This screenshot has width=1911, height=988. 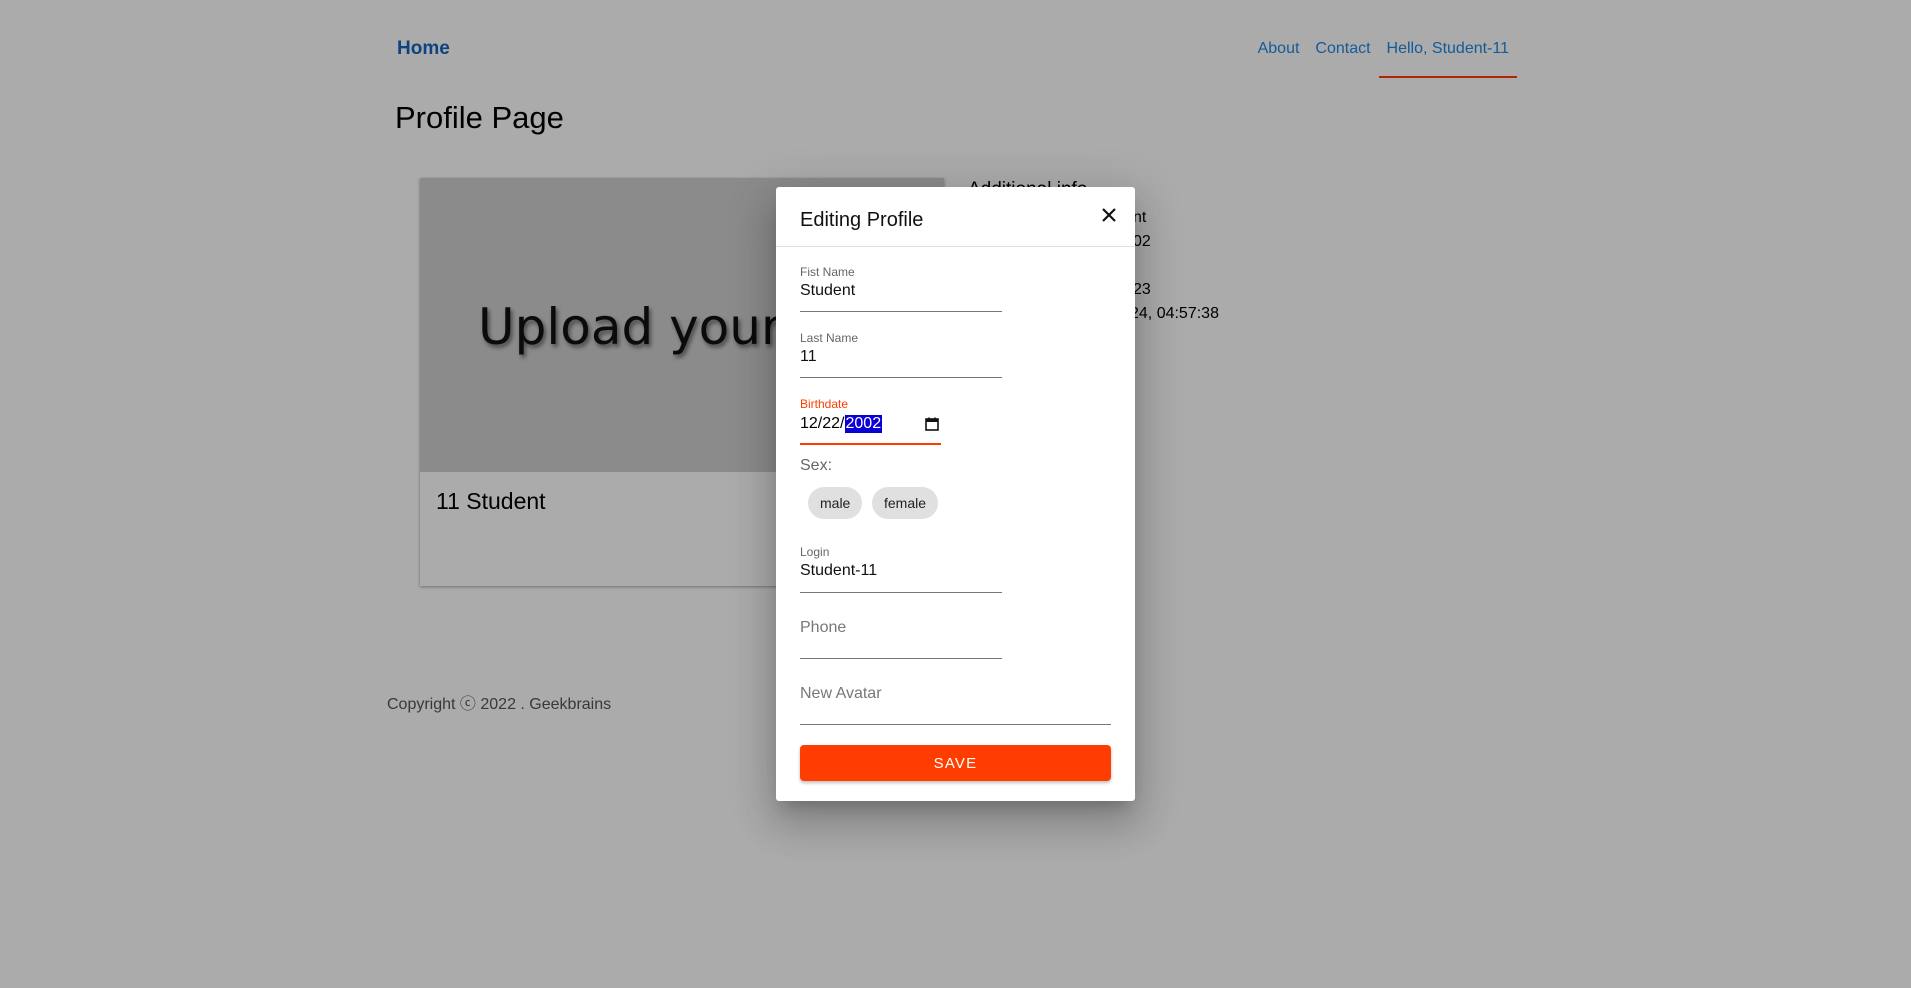 I want to click on first-name-input: Student, so click(x=901, y=292).